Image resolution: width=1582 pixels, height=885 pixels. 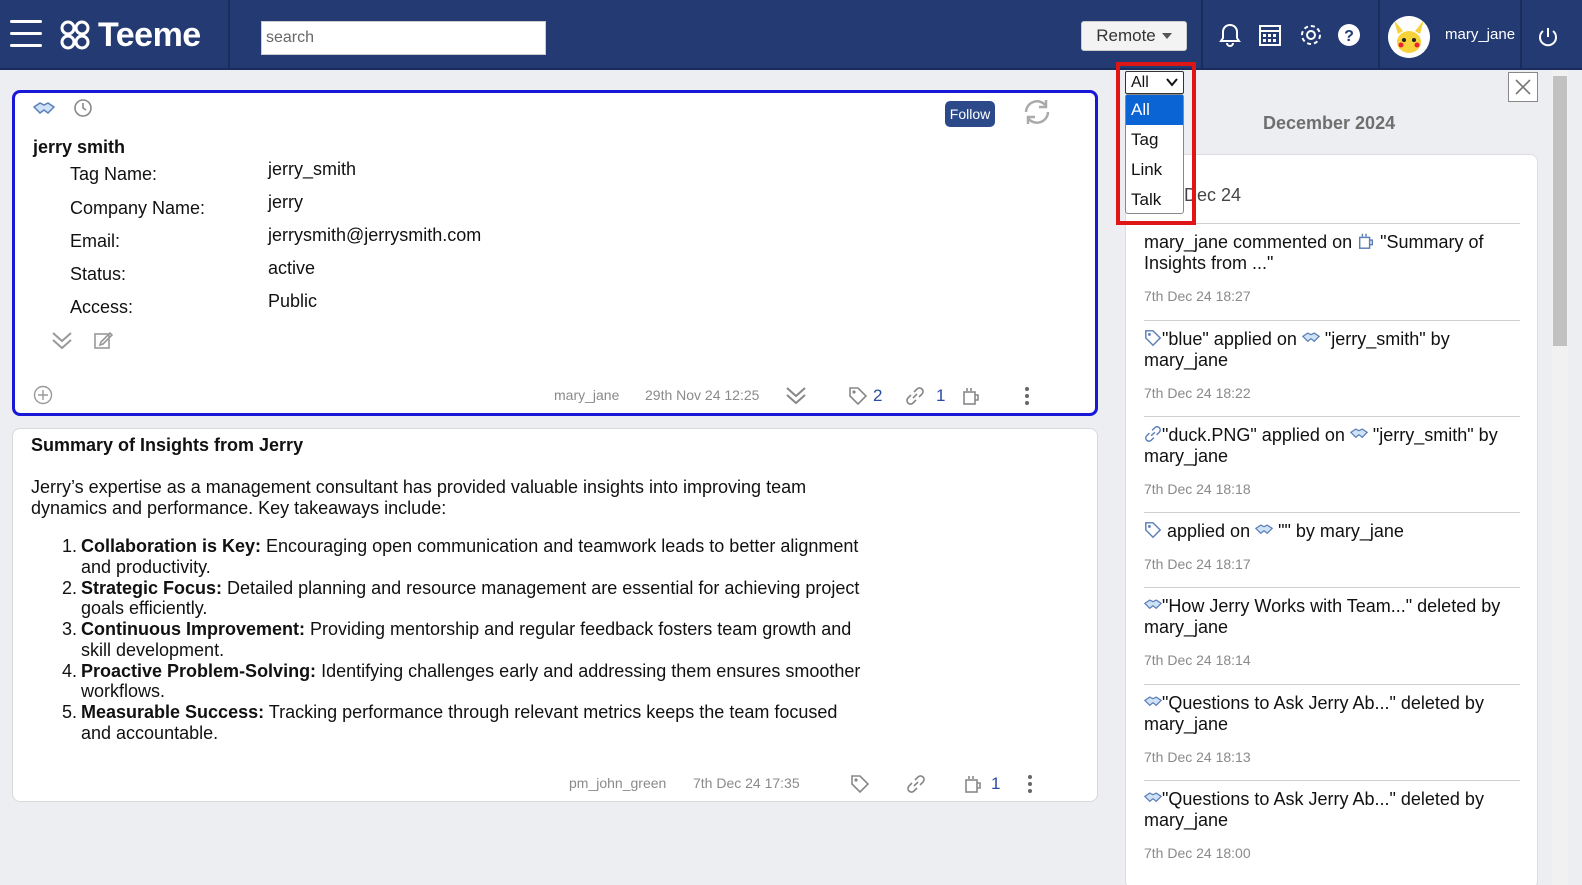 What do you see at coordinates (70, 670) in the screenshot?
I see `list-number: 4.` at bounding box center [70, 670].